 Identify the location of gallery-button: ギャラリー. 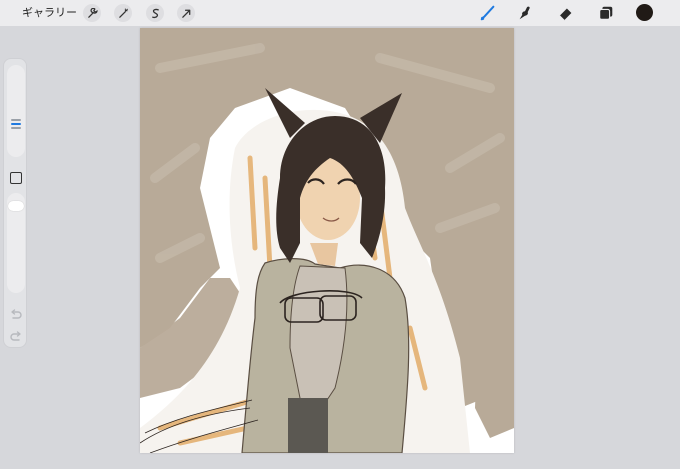
(49, 13).